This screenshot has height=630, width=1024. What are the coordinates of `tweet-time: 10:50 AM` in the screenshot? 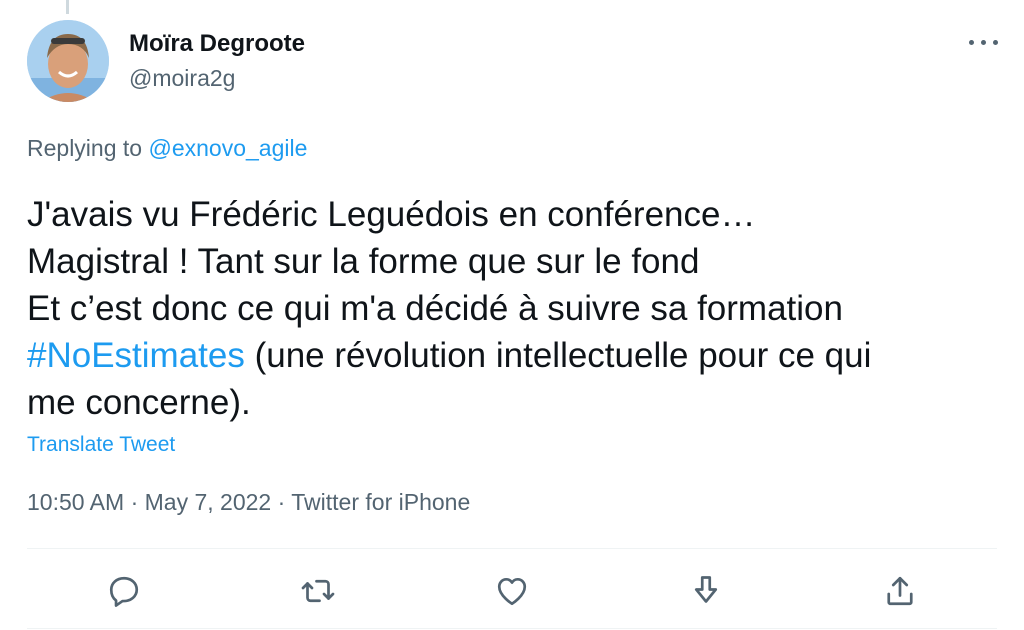 It's located at (75, 502).